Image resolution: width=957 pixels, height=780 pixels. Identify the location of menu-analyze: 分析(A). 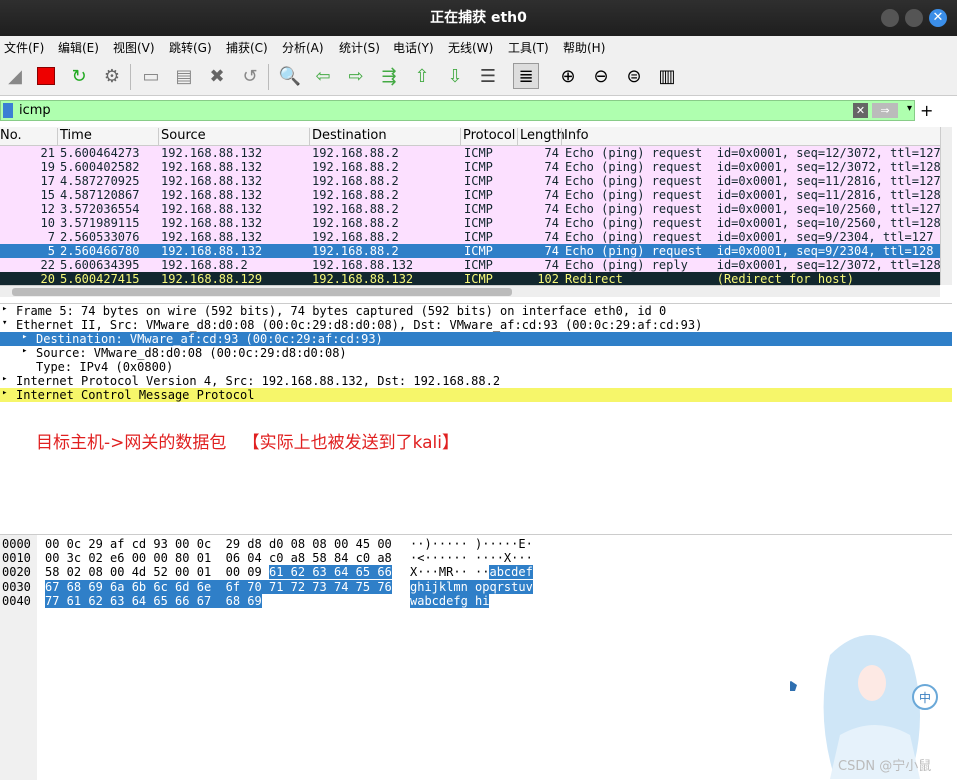
(303, 47).